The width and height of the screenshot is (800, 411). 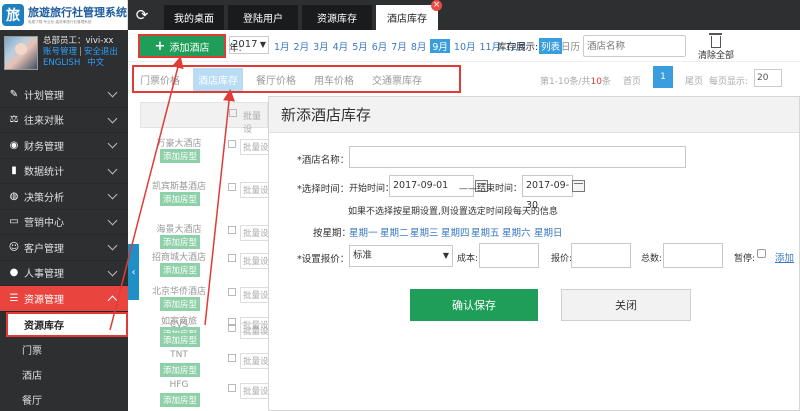 I want to click on calendar-icon, so click(x=578, y=186).